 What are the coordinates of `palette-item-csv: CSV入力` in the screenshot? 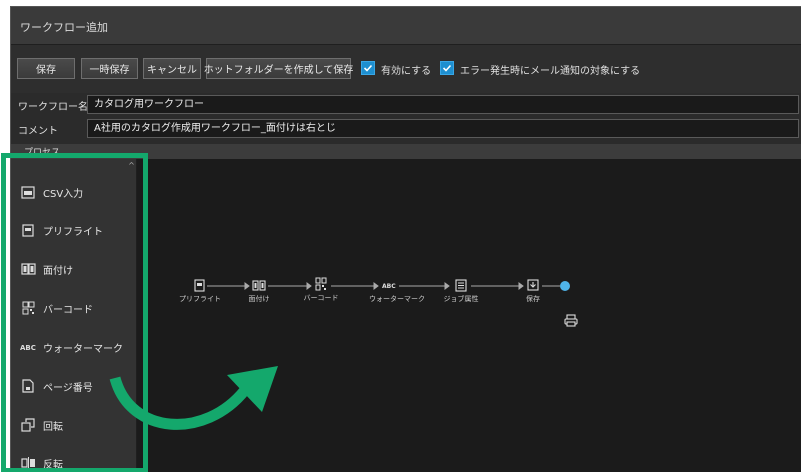 It's located at (74, 192).